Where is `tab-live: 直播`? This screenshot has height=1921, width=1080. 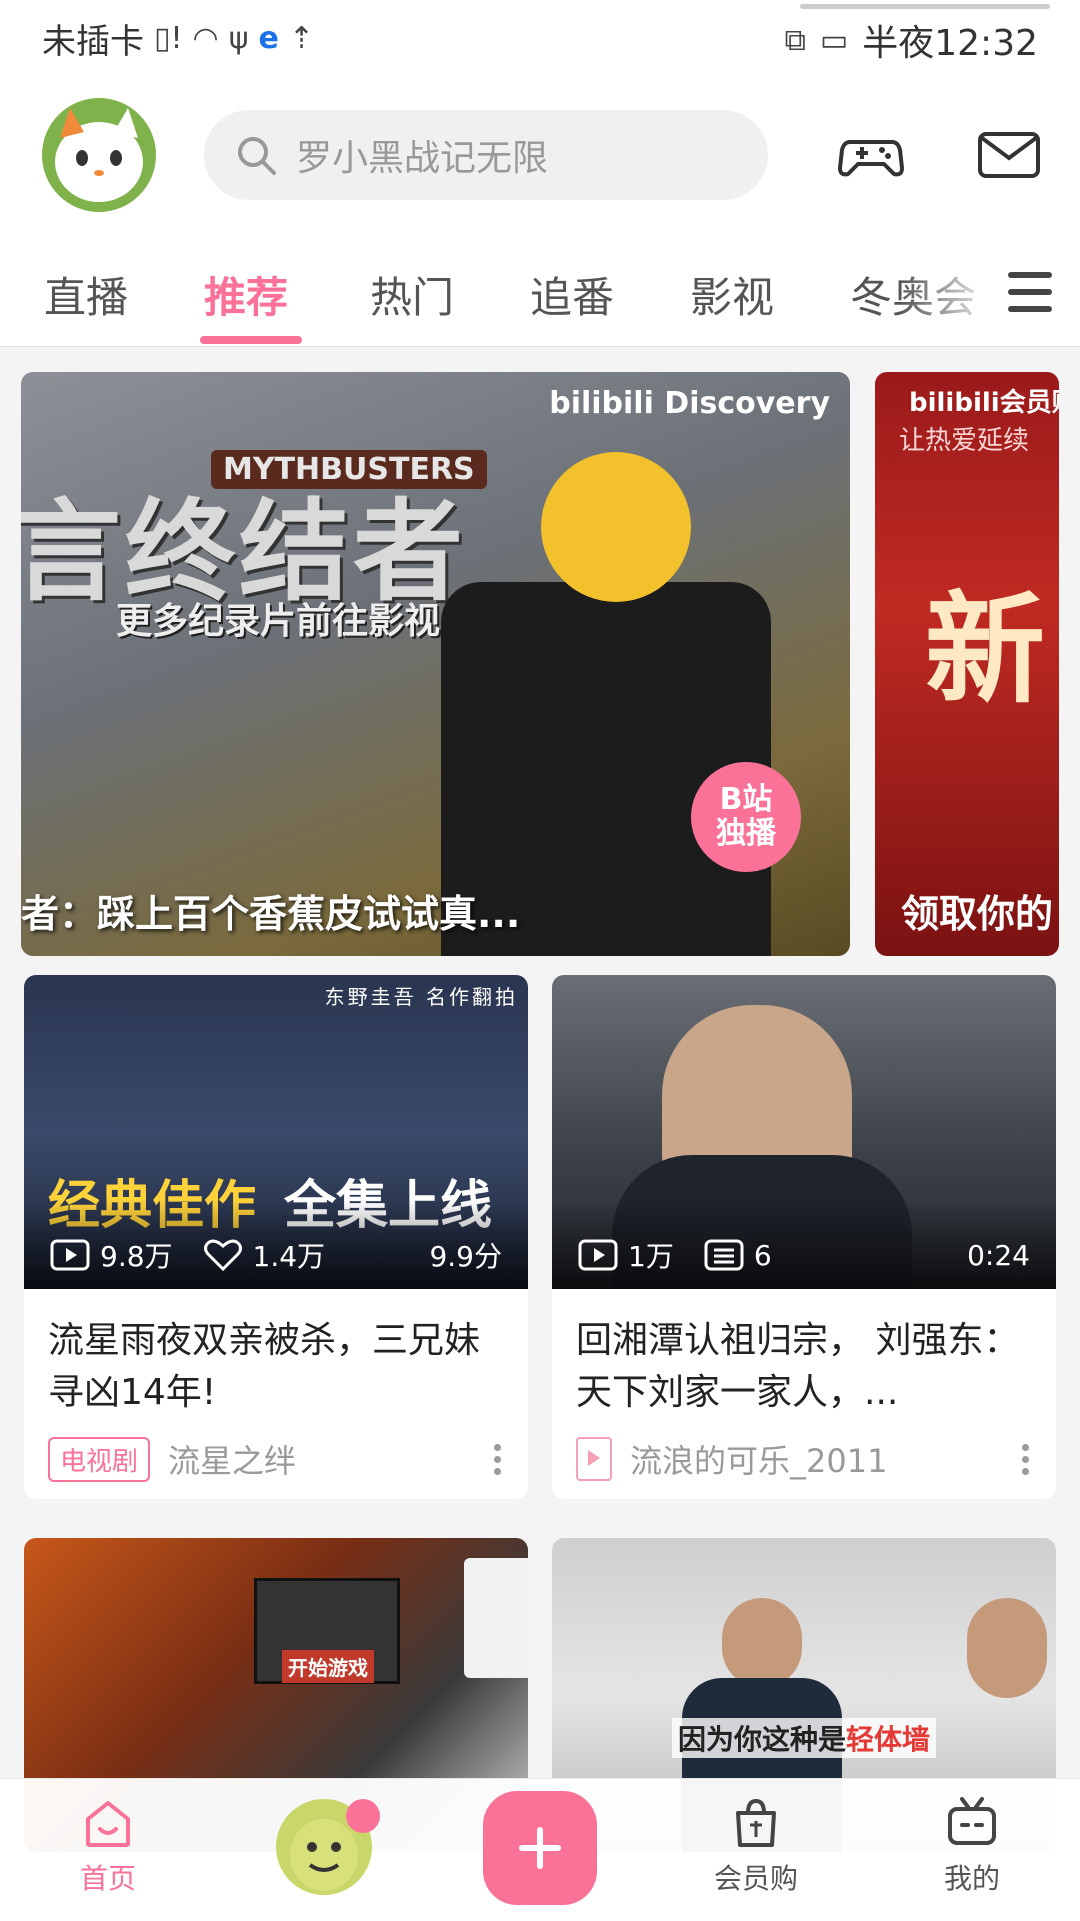
tab-live: 直播 is located at coordinates (86, 294).